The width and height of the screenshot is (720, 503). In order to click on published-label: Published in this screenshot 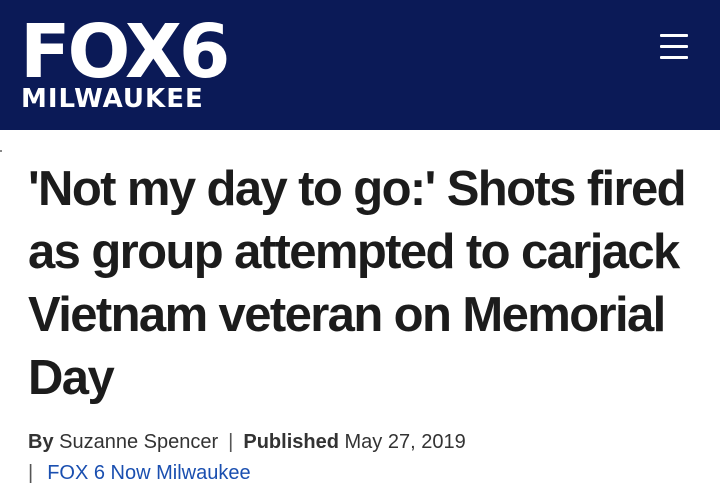, I will do `click(291, 442)`.